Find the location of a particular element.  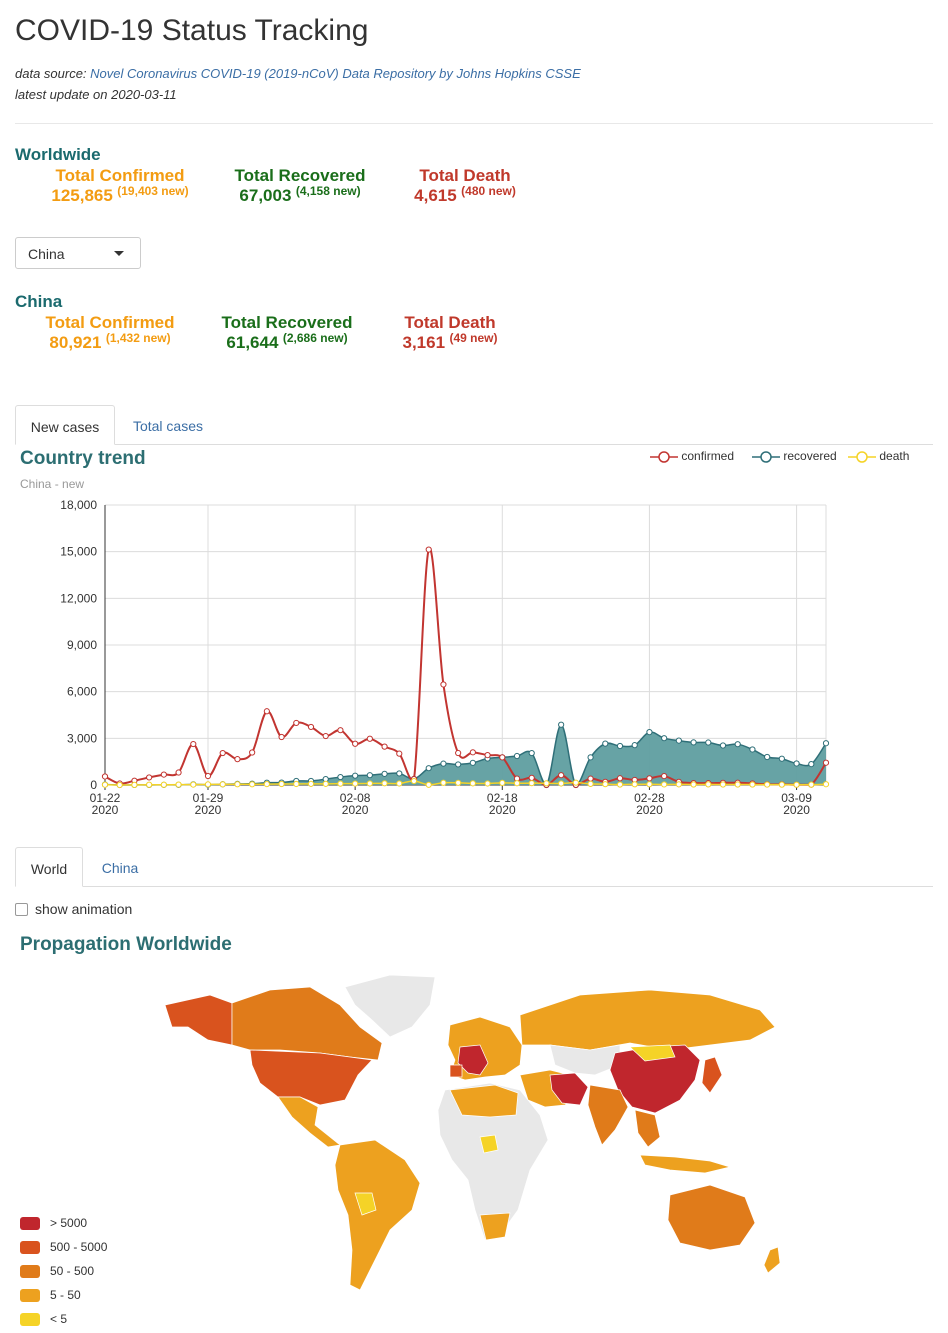

tab-new-cases: New cases is located at coordinates (65, 425).